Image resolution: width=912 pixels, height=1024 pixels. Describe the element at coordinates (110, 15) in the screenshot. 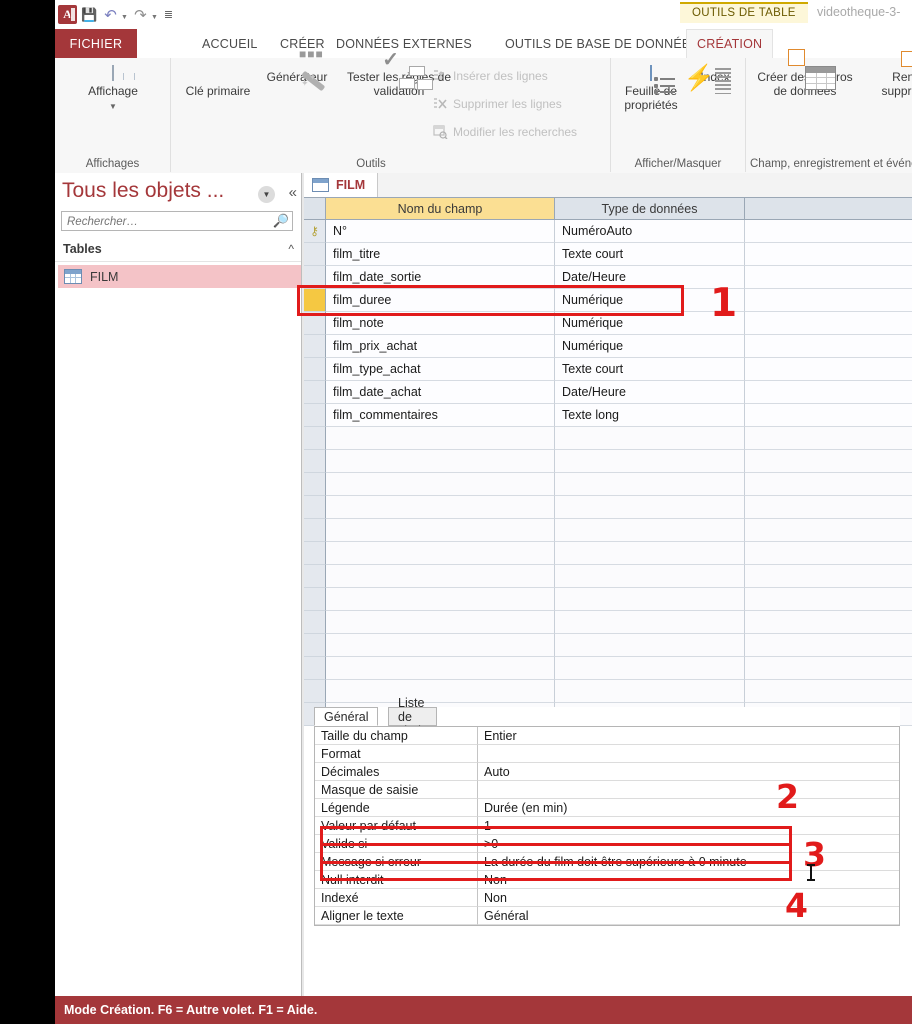

I see `undo-icon: ↶` at that location.